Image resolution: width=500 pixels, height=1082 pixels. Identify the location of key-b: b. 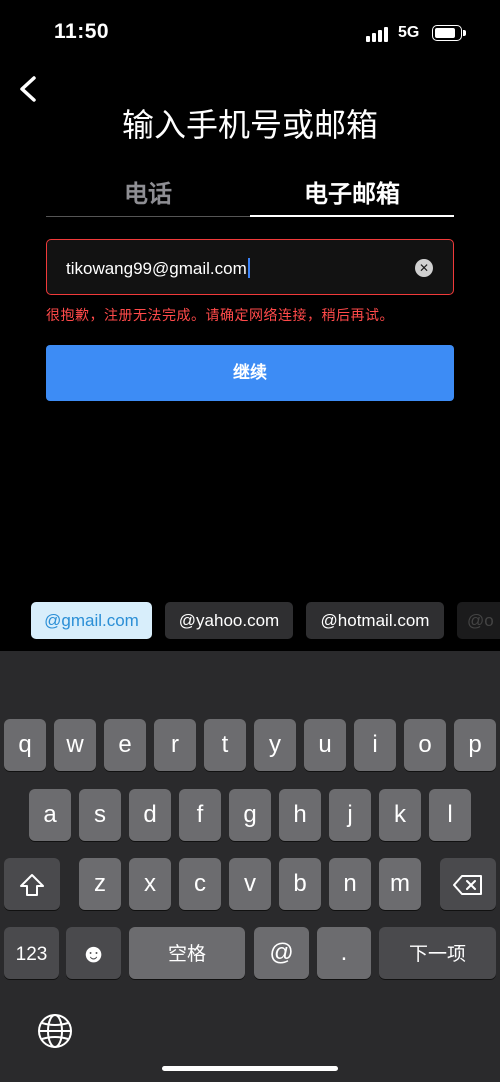
(300, 884).